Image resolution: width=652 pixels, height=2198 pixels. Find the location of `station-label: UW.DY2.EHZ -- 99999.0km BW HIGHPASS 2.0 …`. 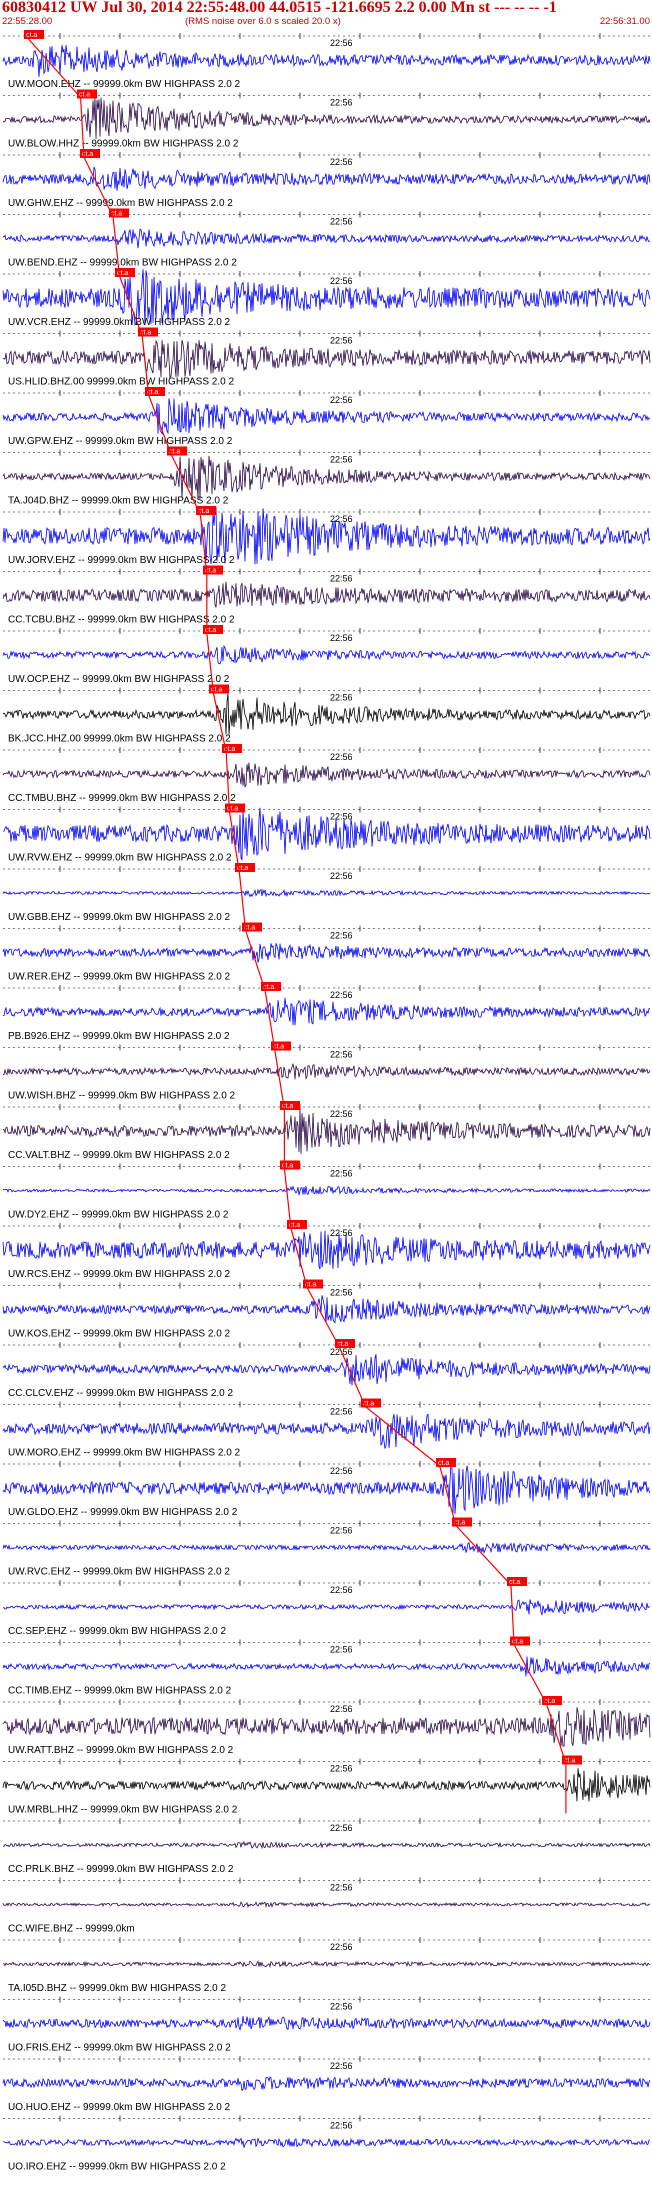

station-label: UW.DY2.EHZ -- 99999.0km BW HIGHPASS 2.0 … is located at coordinates (118, 1215).